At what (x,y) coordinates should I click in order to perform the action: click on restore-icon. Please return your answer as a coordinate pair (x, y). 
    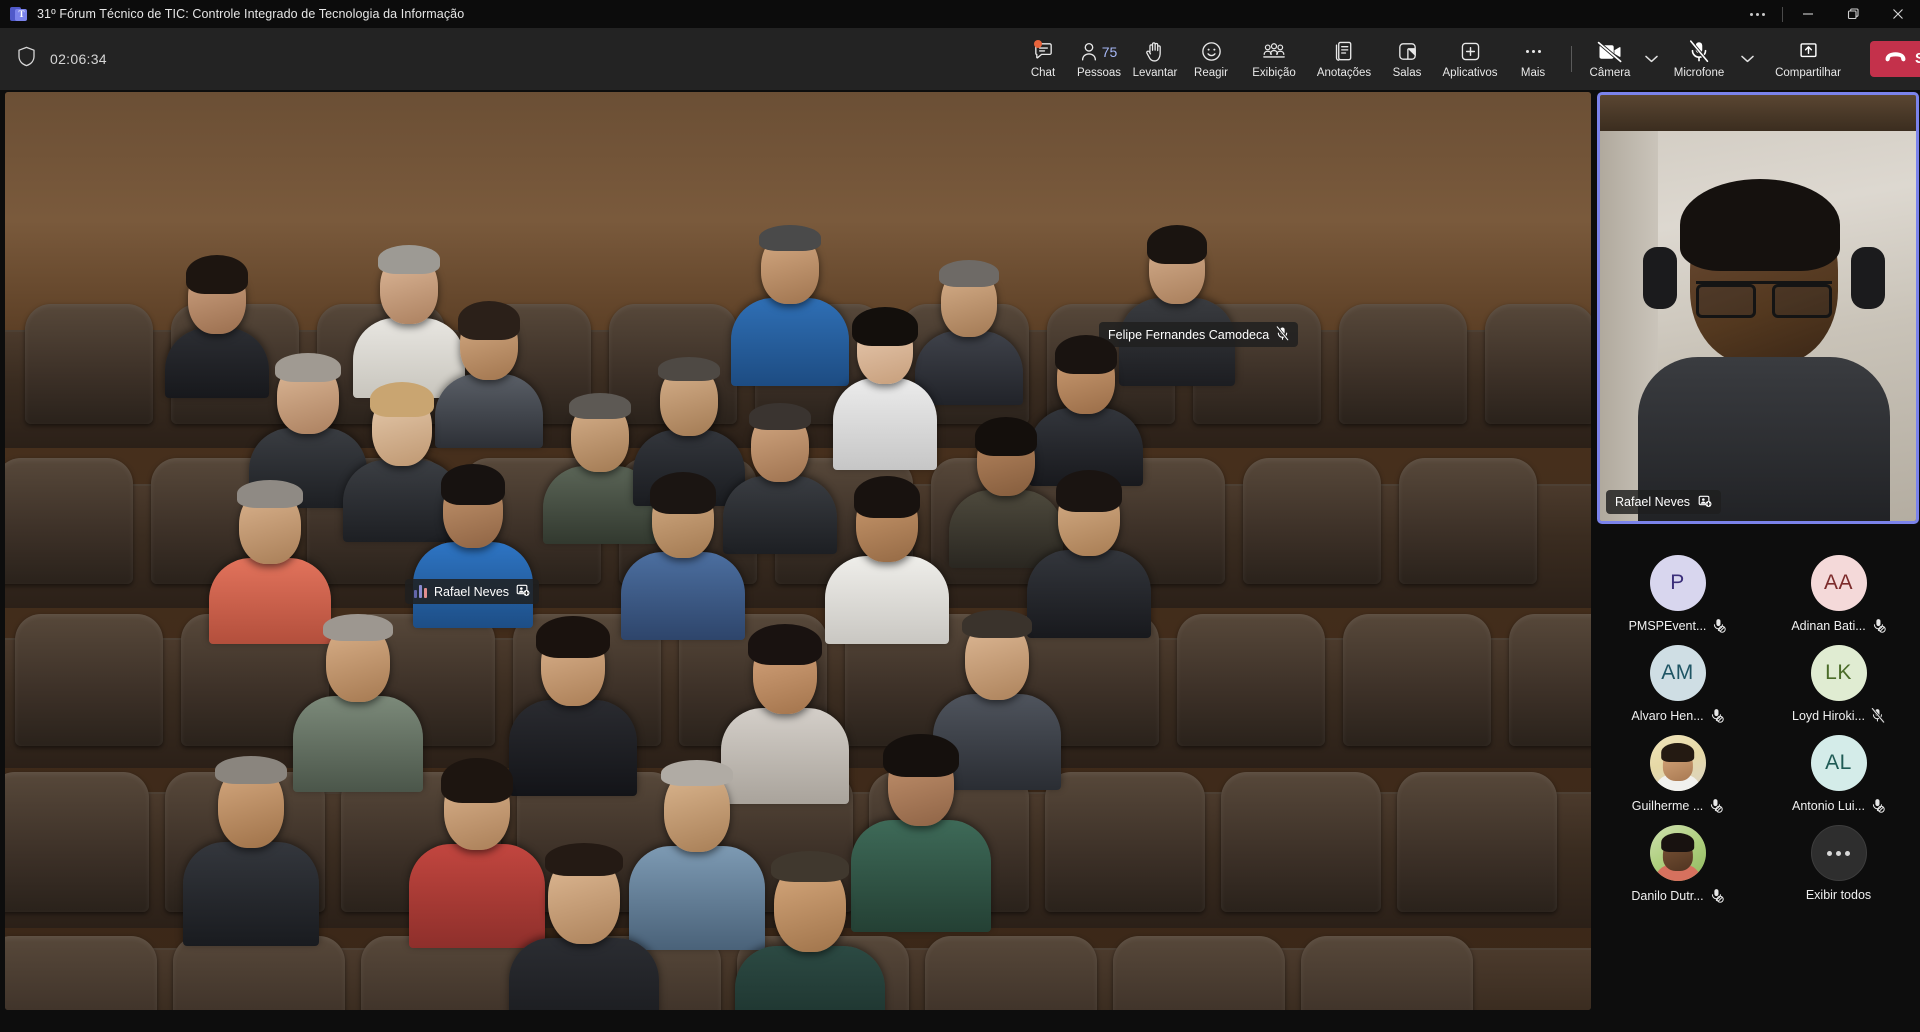
    Looking at the image, I should click on (1852, 14).